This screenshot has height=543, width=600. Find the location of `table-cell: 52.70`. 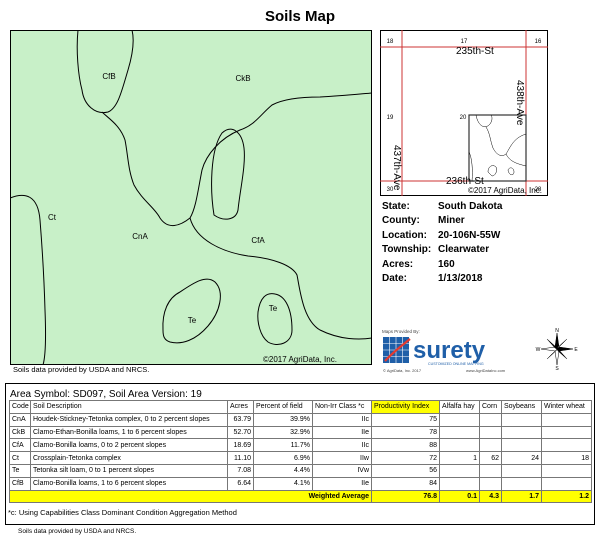

table-cell: 52.70 is located at coordinates (240, 432).